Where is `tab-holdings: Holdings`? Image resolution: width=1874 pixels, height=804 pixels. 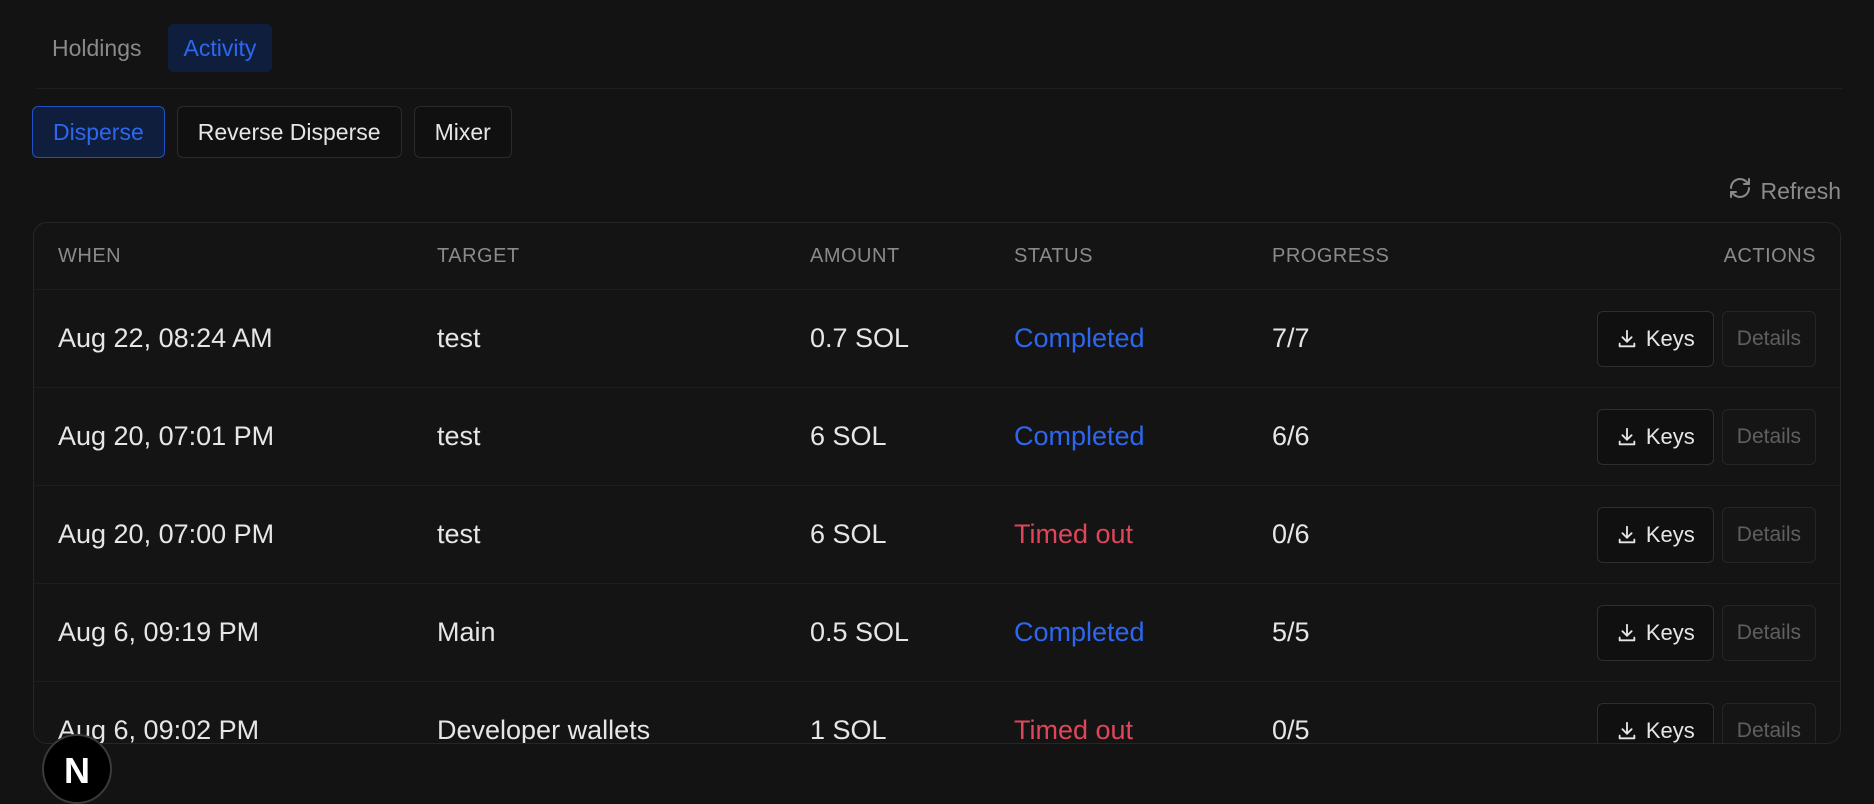
tab-holdings: Holdings is located at coordinates (97, 48).